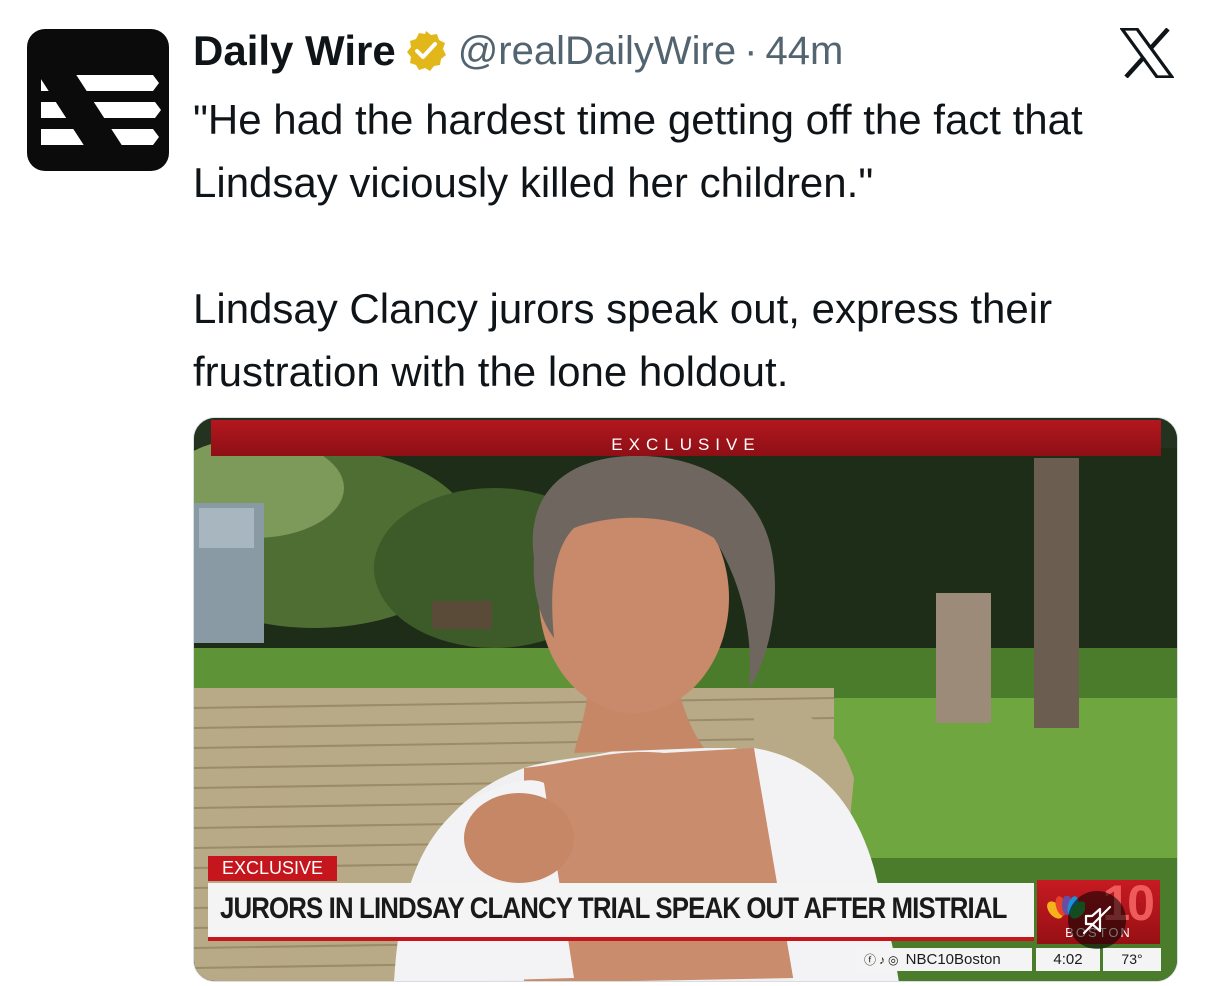  I want to click on verified-badge-icon, so click(426, 51).